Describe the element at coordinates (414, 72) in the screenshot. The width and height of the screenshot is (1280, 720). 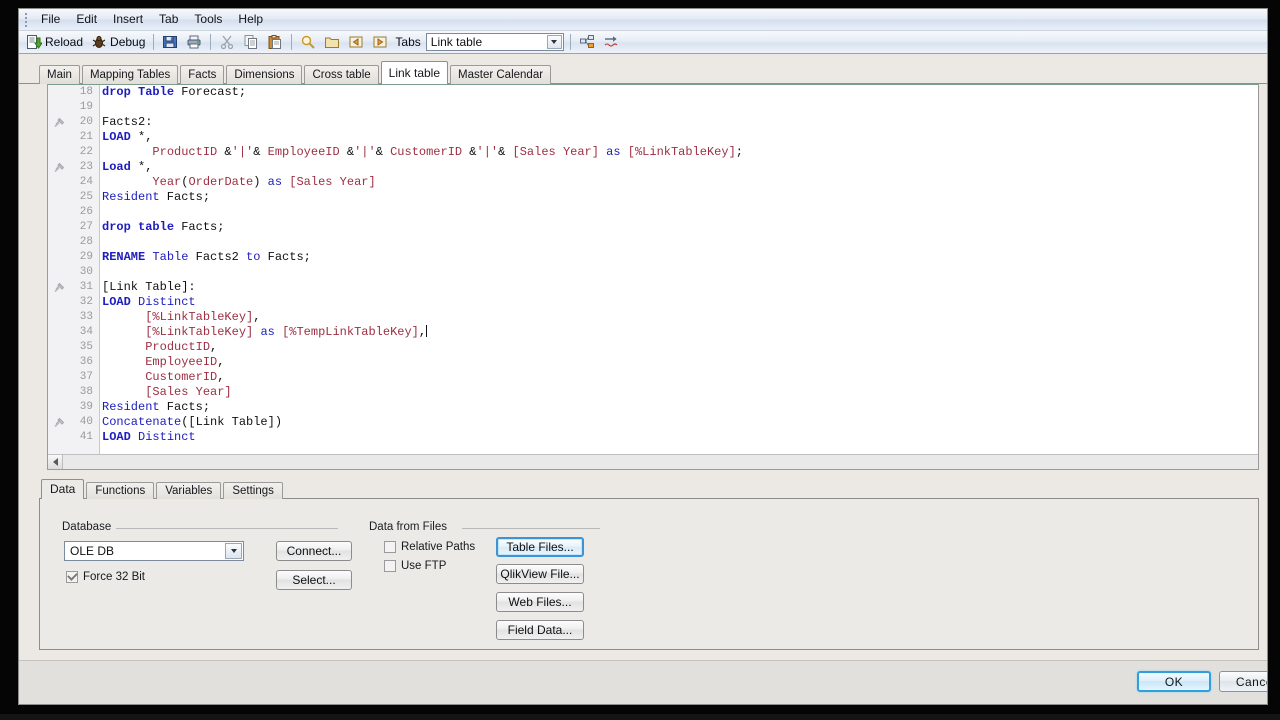
I see `script-tab-link-table: Link table` at that location.